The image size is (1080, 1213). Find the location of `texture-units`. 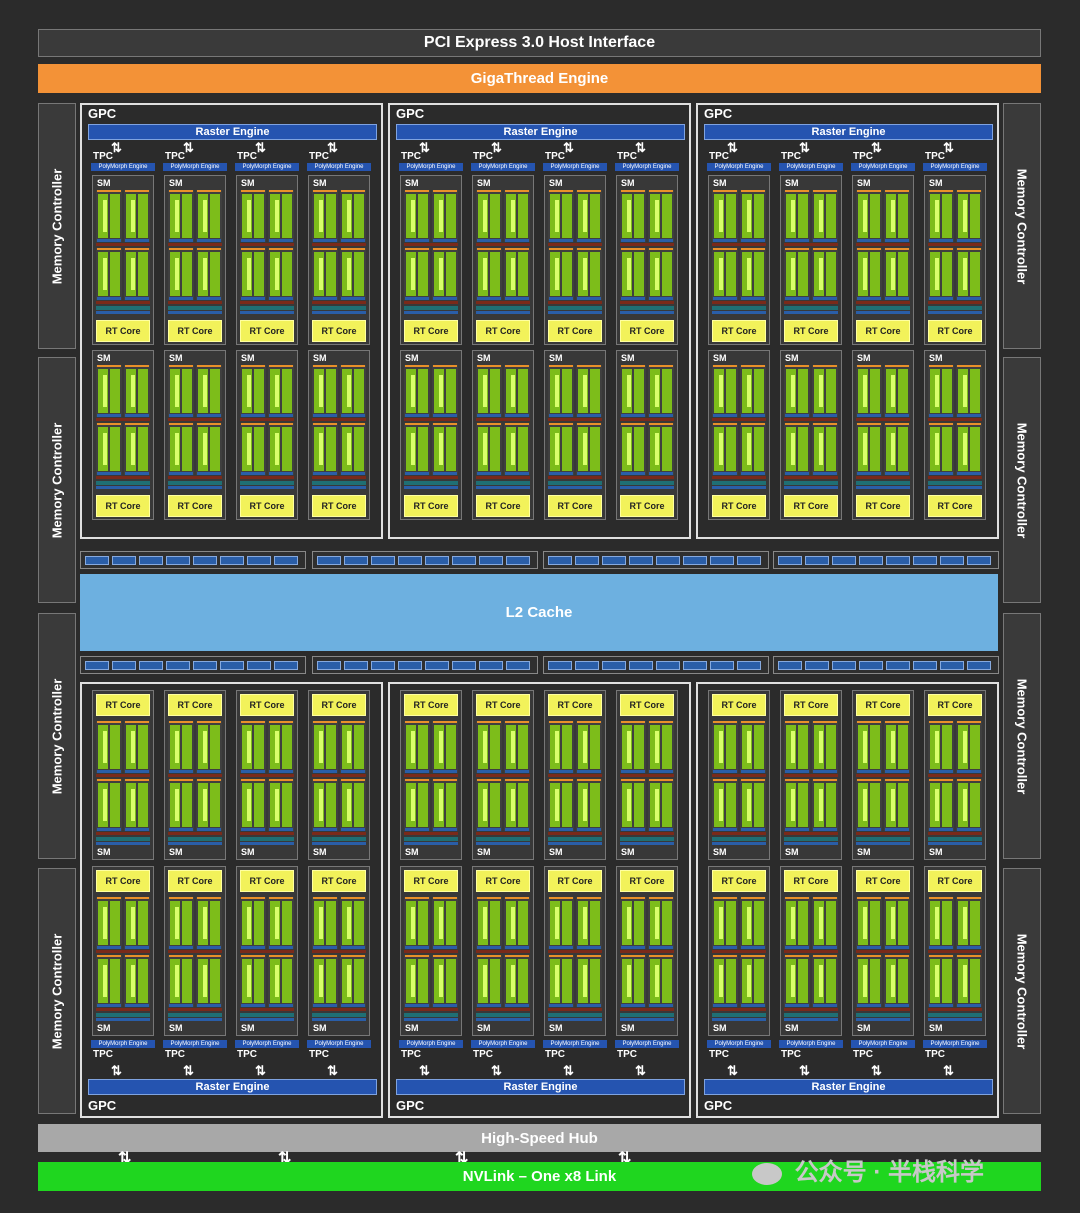

texture-units is located at coordinates (811, 312).